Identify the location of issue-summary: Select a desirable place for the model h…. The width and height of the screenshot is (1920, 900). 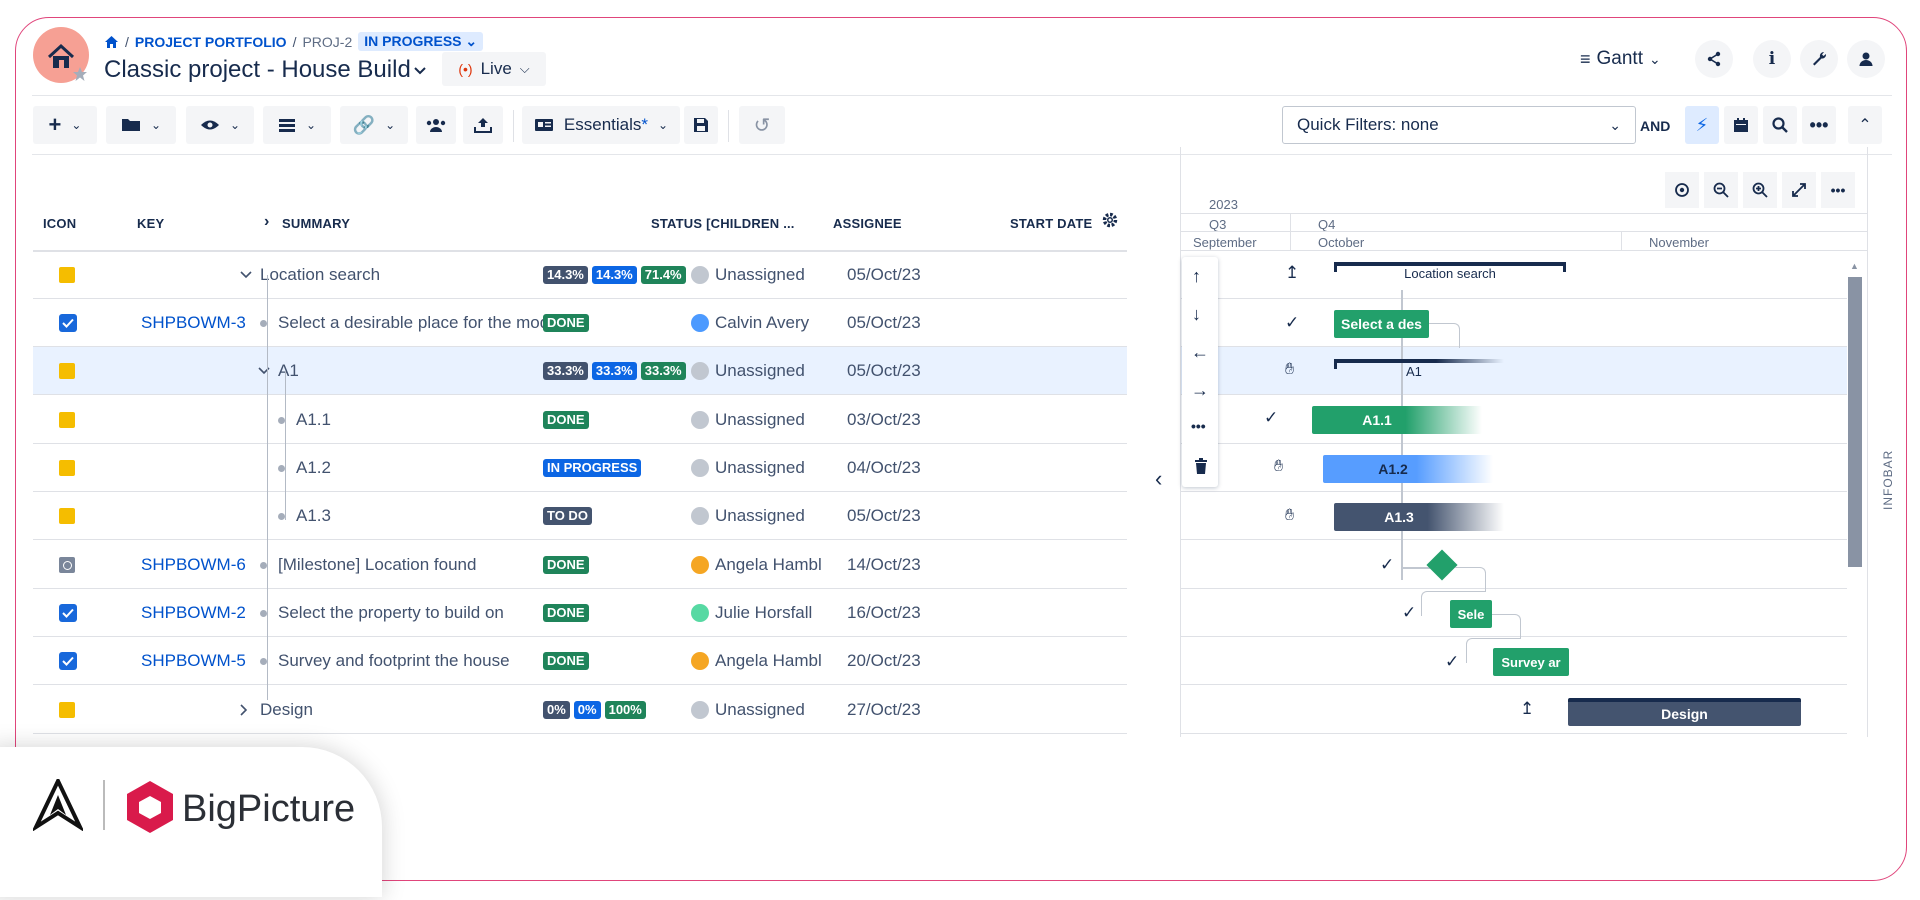
(411, 323).